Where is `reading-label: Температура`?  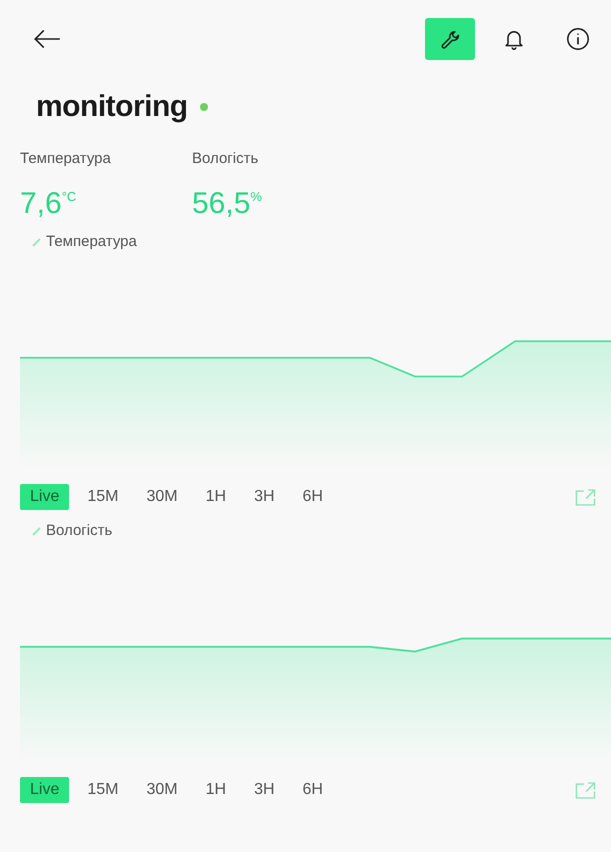
reading-label: Температура is located at coordinates (66, 158).